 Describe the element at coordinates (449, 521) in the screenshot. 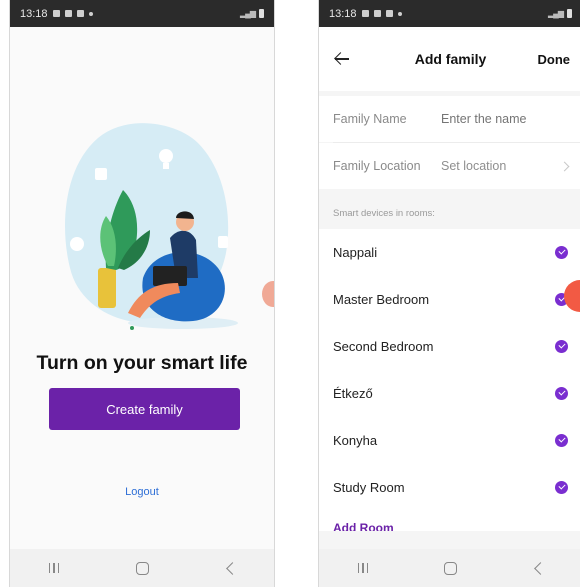

I see `add-room-button: Add Room` at that location.